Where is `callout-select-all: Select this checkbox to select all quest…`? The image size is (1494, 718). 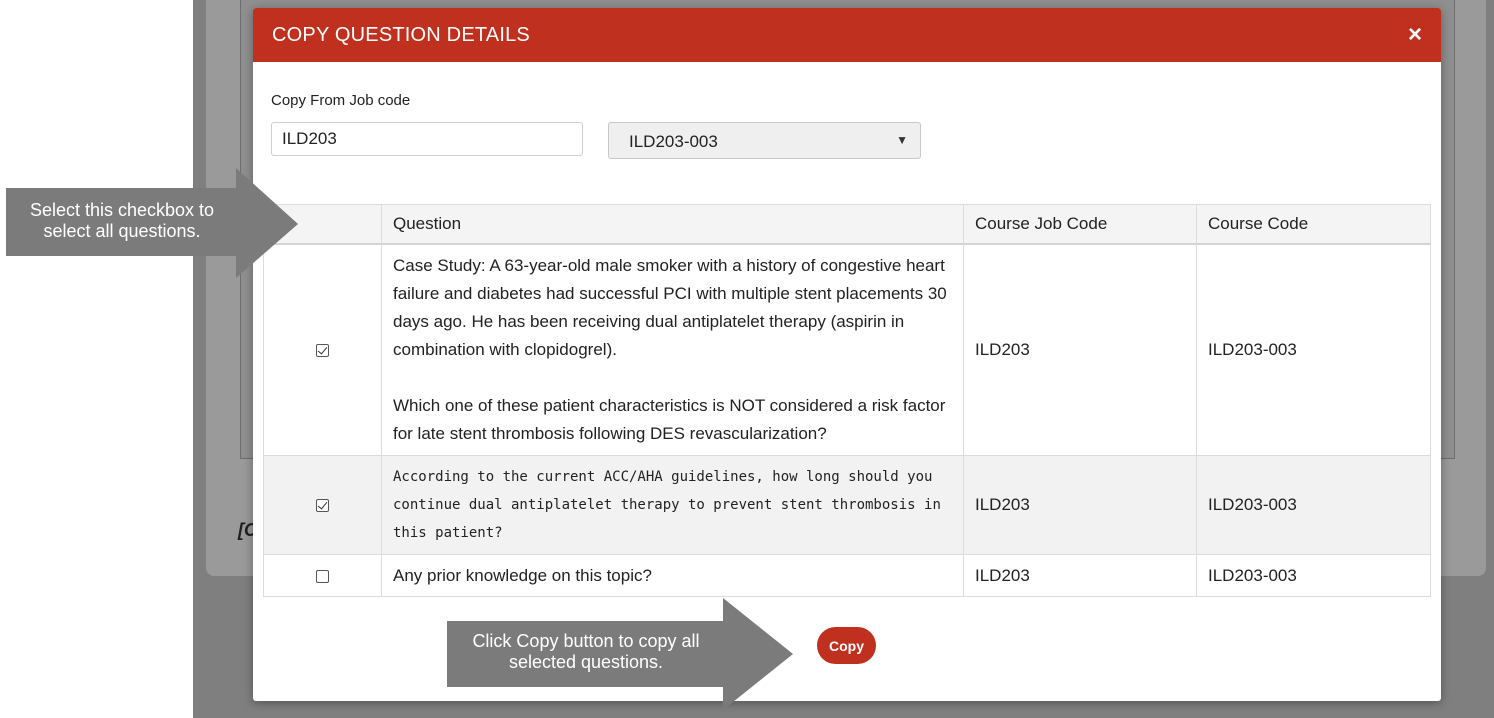
callout-select-all: Select this checkbox to select all quest… is located at coordinates (122, 222).